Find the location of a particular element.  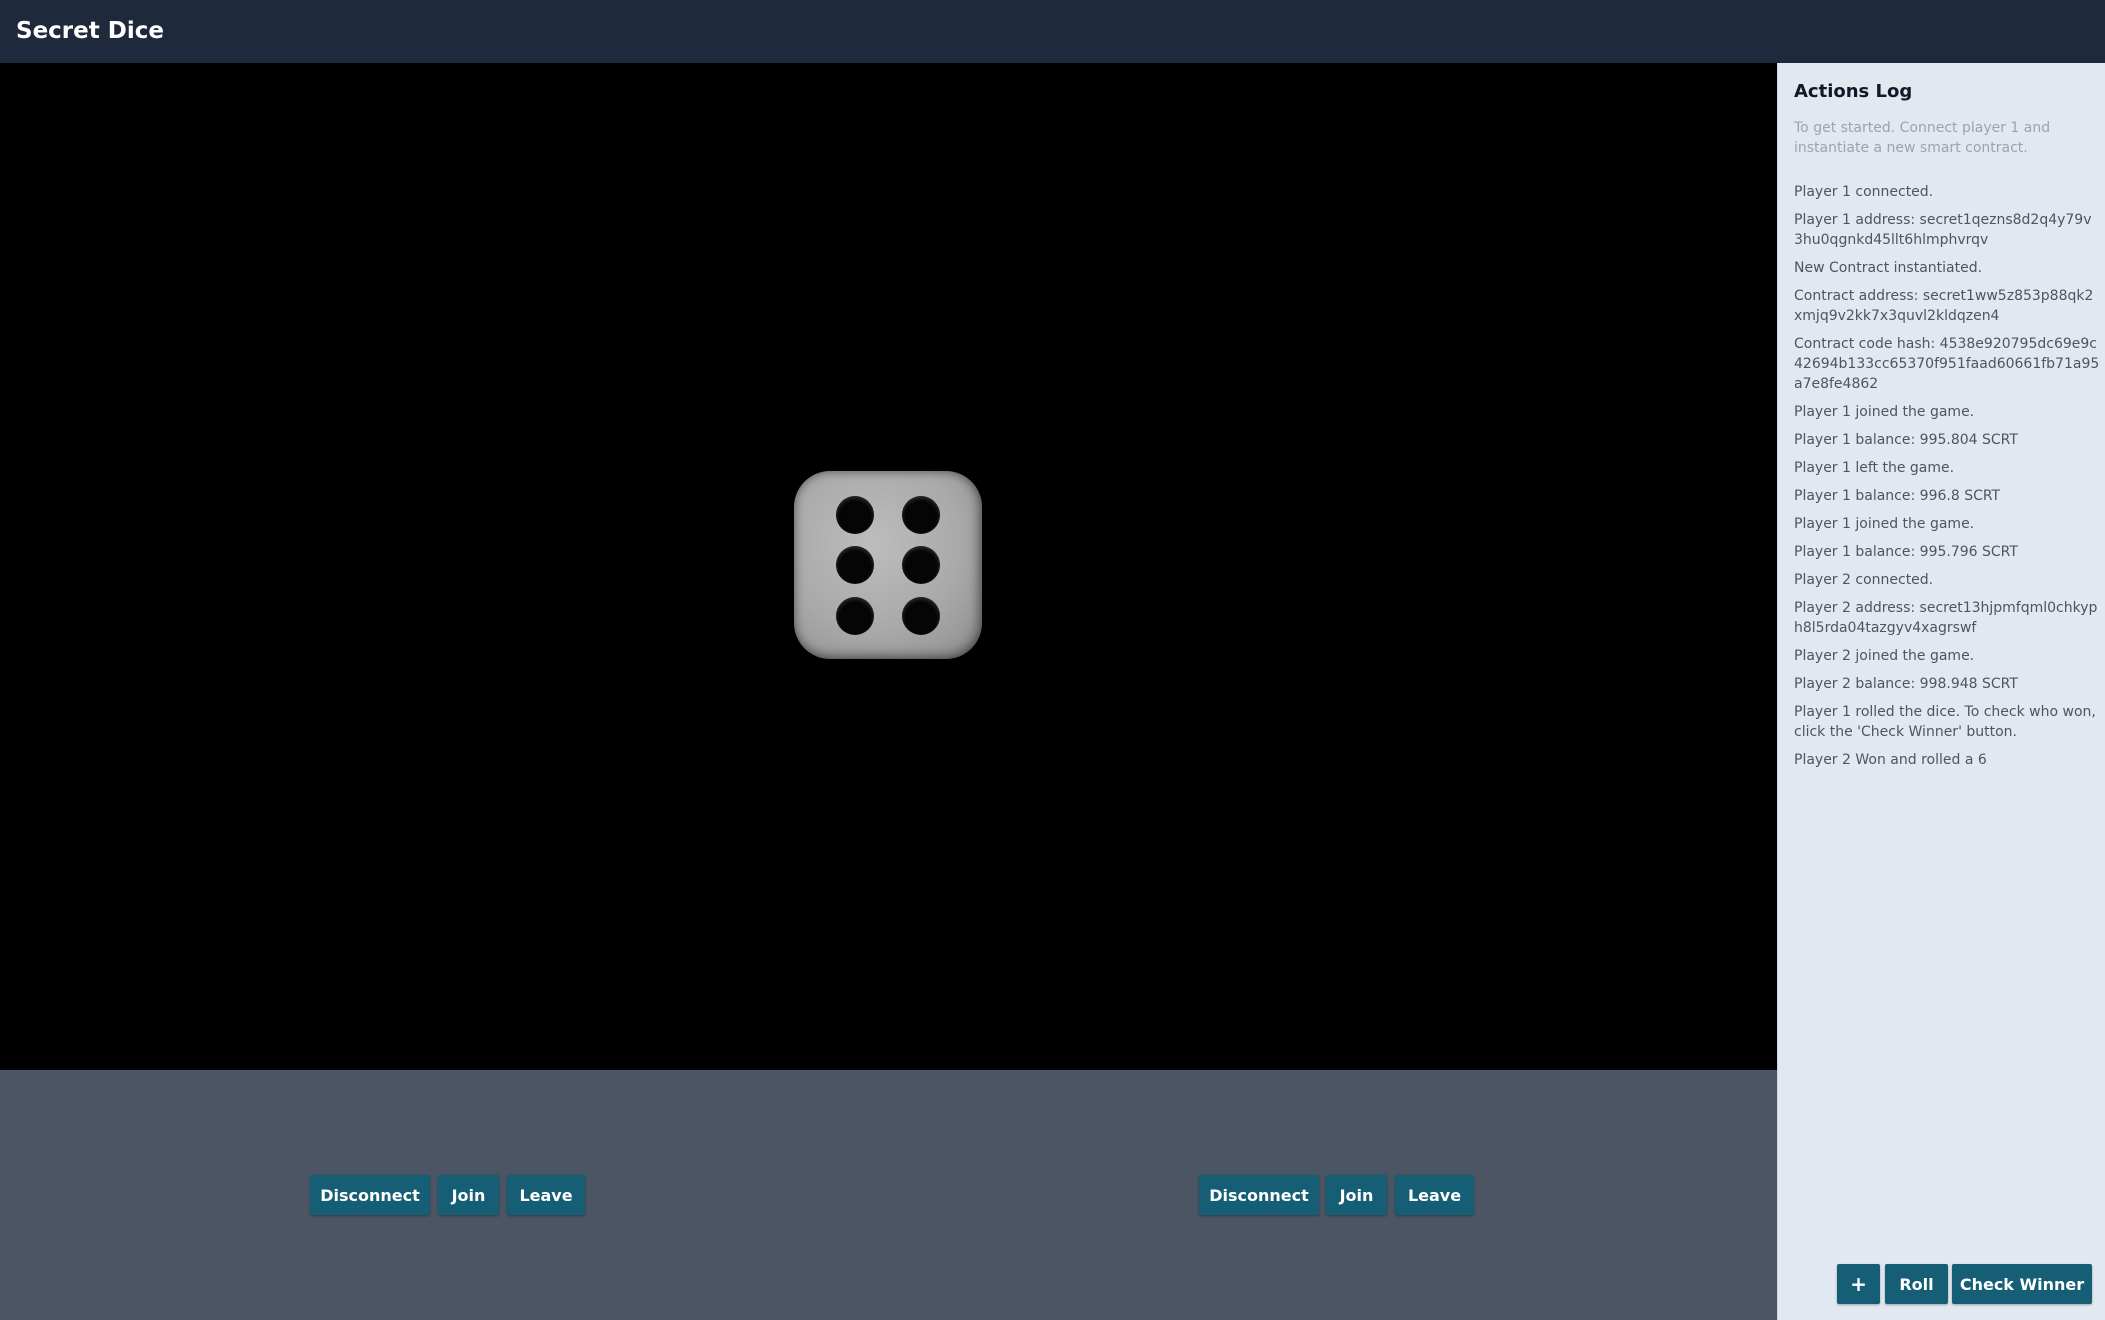

roll-button: Roll is located at coordinates (1916, 1284).